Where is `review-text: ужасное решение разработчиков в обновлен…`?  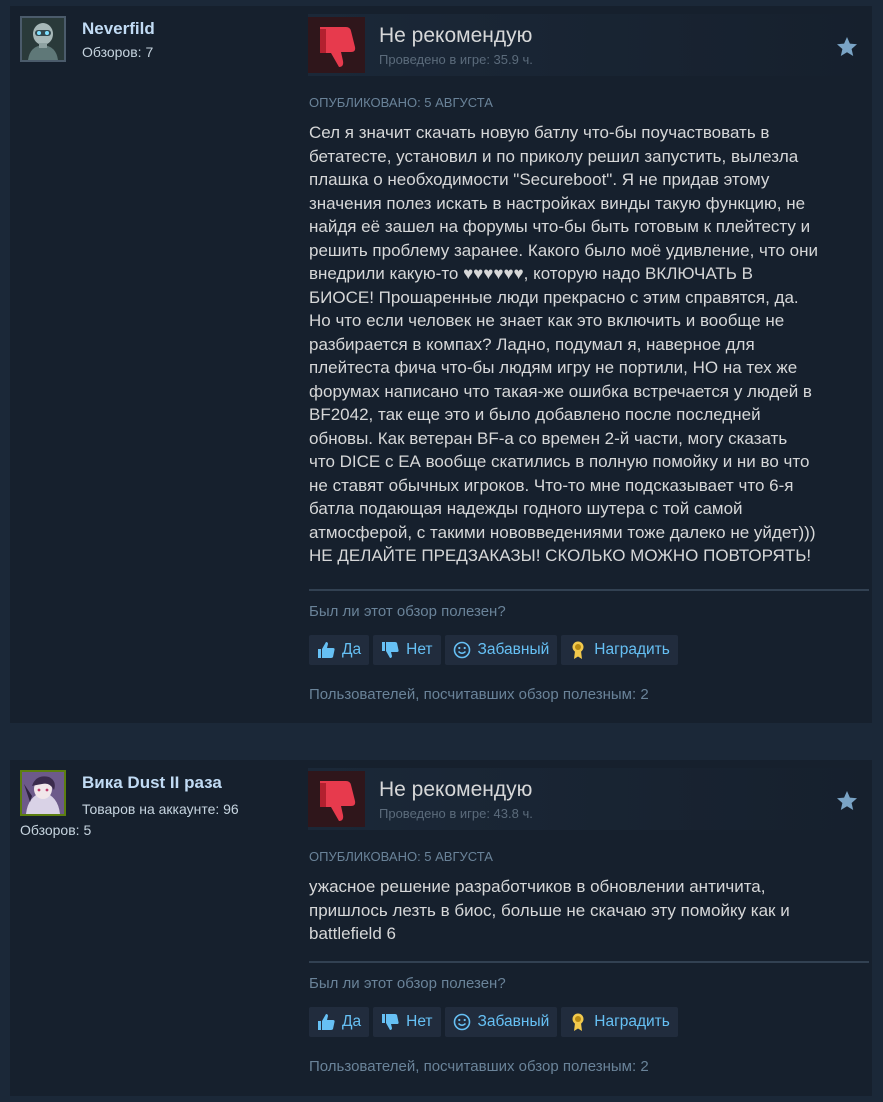 review-text: ужасное решение разработчиков в обновлен… is located at coordinates (549, 910).